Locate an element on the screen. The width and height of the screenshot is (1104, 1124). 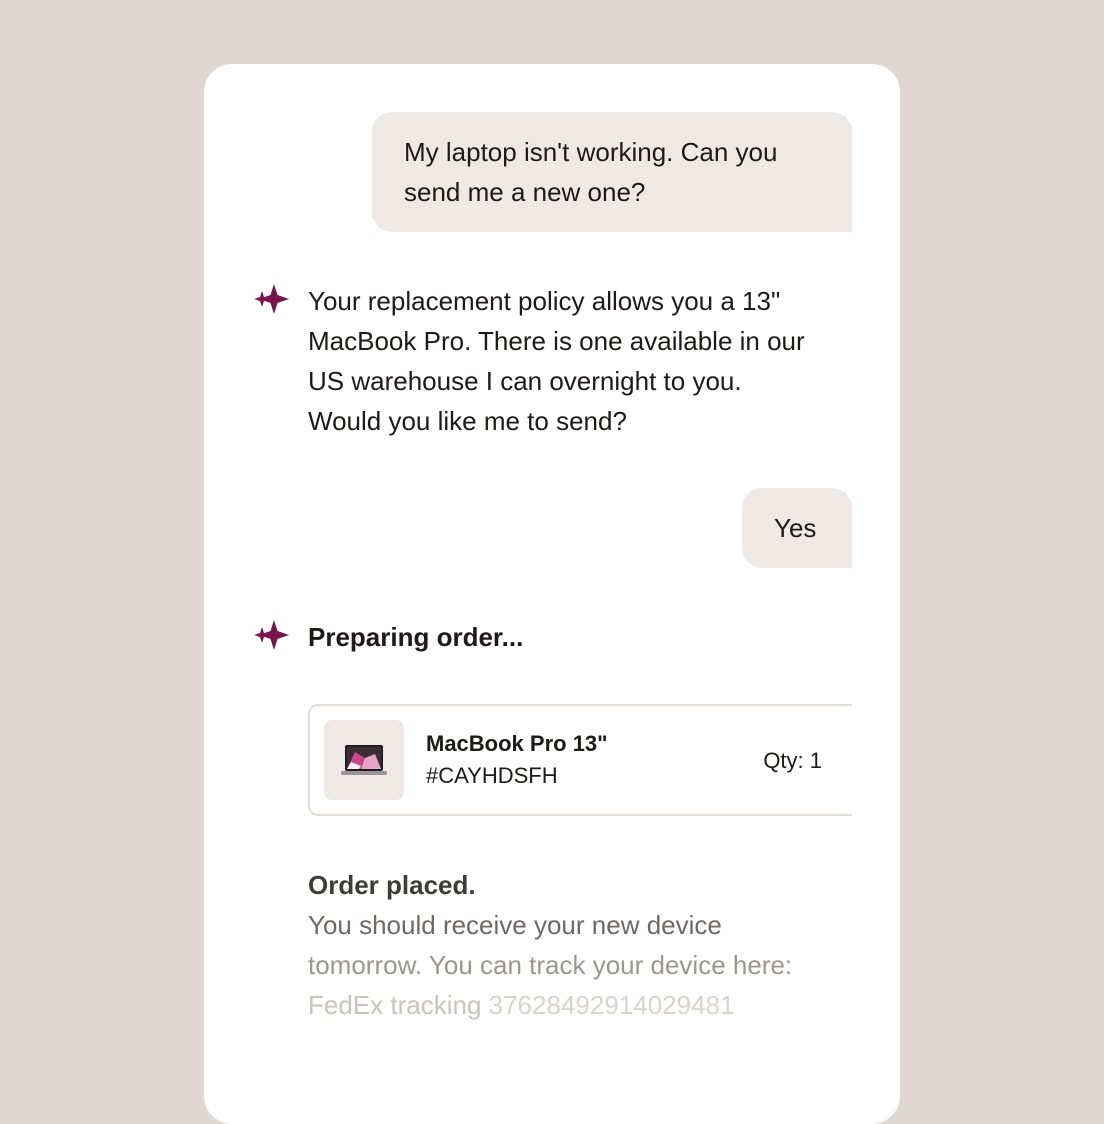
tracking-label: FedEx tracking is located at coordinates (398, 1005).